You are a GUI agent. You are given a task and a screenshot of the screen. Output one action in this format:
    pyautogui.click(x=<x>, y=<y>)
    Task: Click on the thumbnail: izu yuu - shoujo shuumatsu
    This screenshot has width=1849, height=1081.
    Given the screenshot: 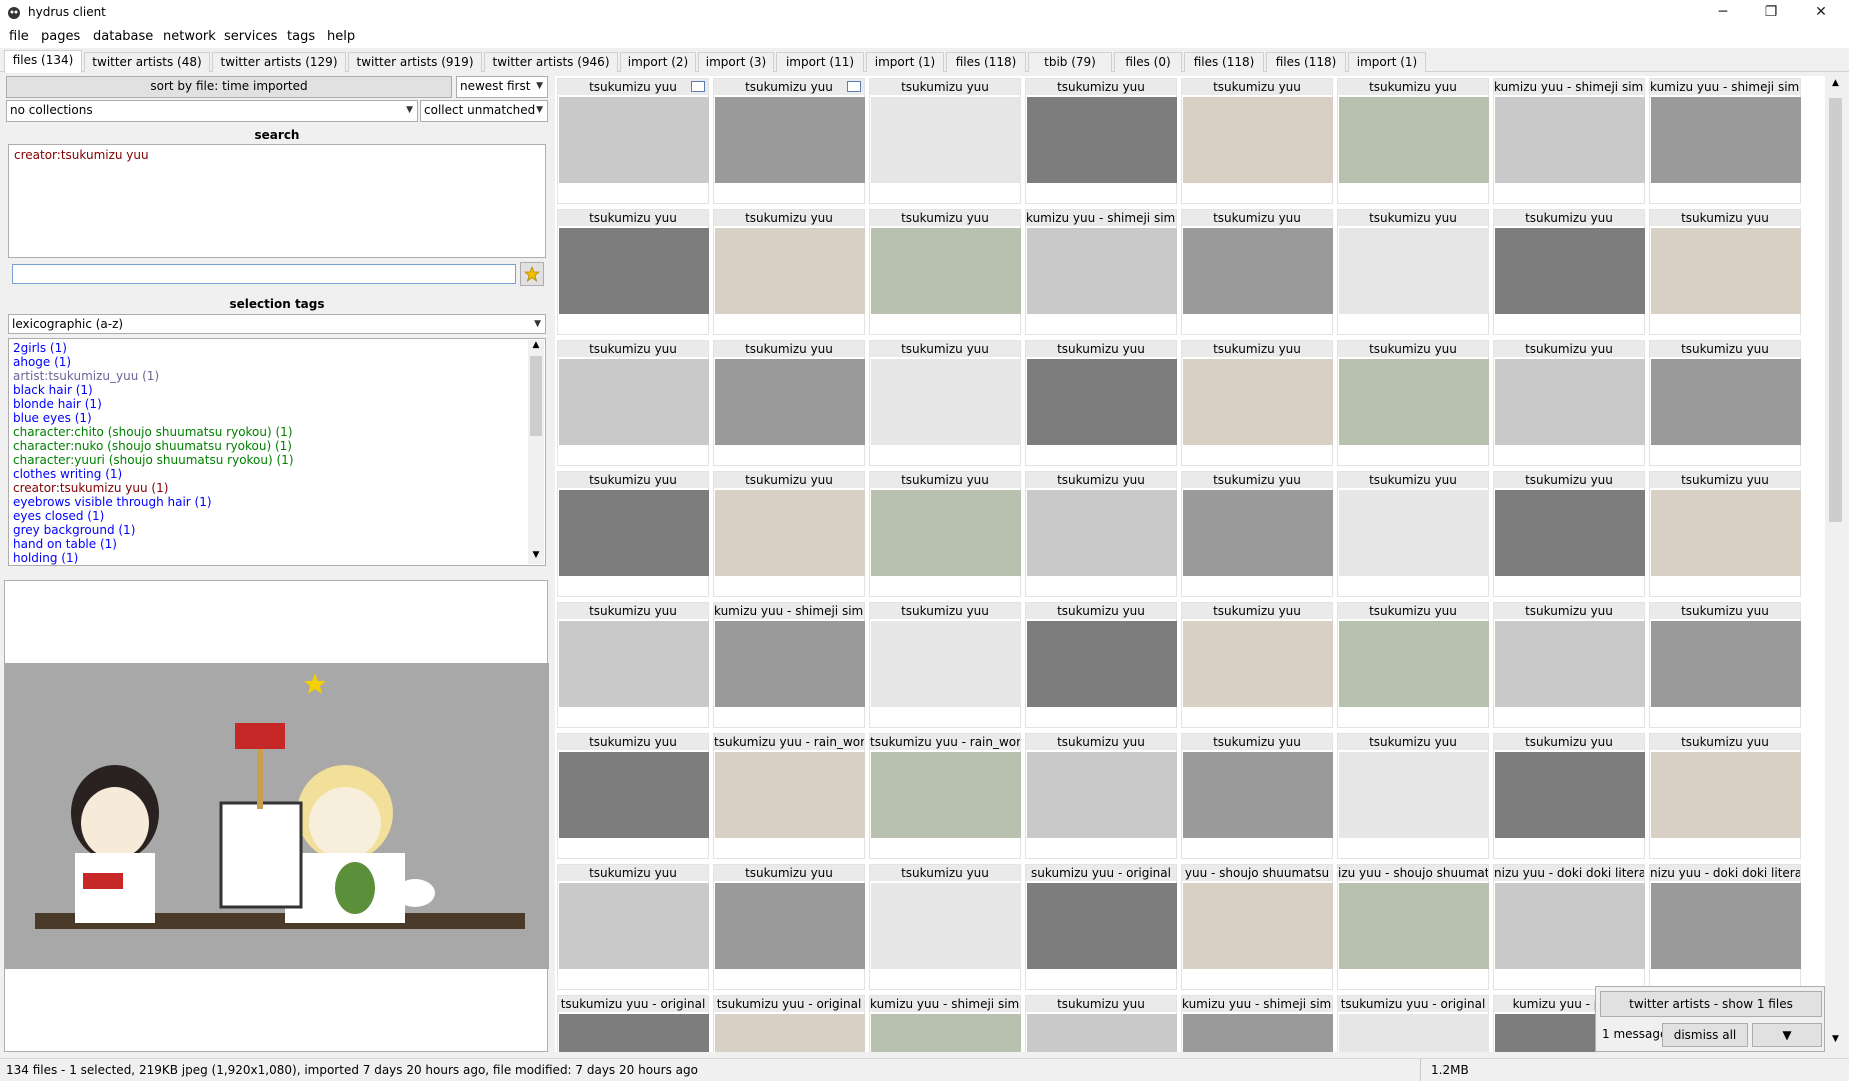 What is the action you would take?
    pyautogui.click(x=1413, y=927)
    